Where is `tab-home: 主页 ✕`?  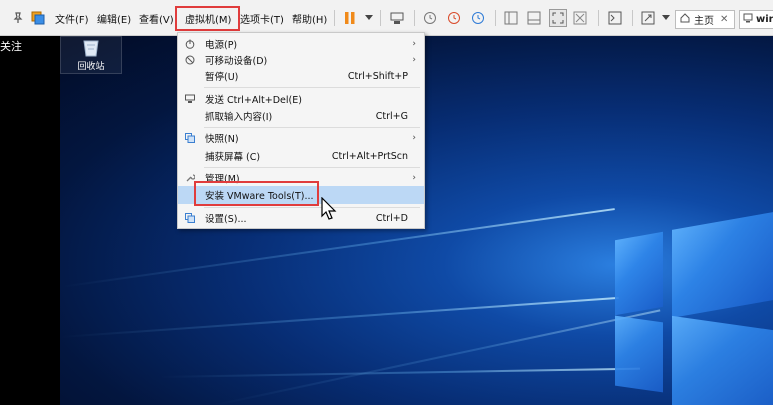
tab-home: 主页 ✕ is located at coordinates (705, 19).